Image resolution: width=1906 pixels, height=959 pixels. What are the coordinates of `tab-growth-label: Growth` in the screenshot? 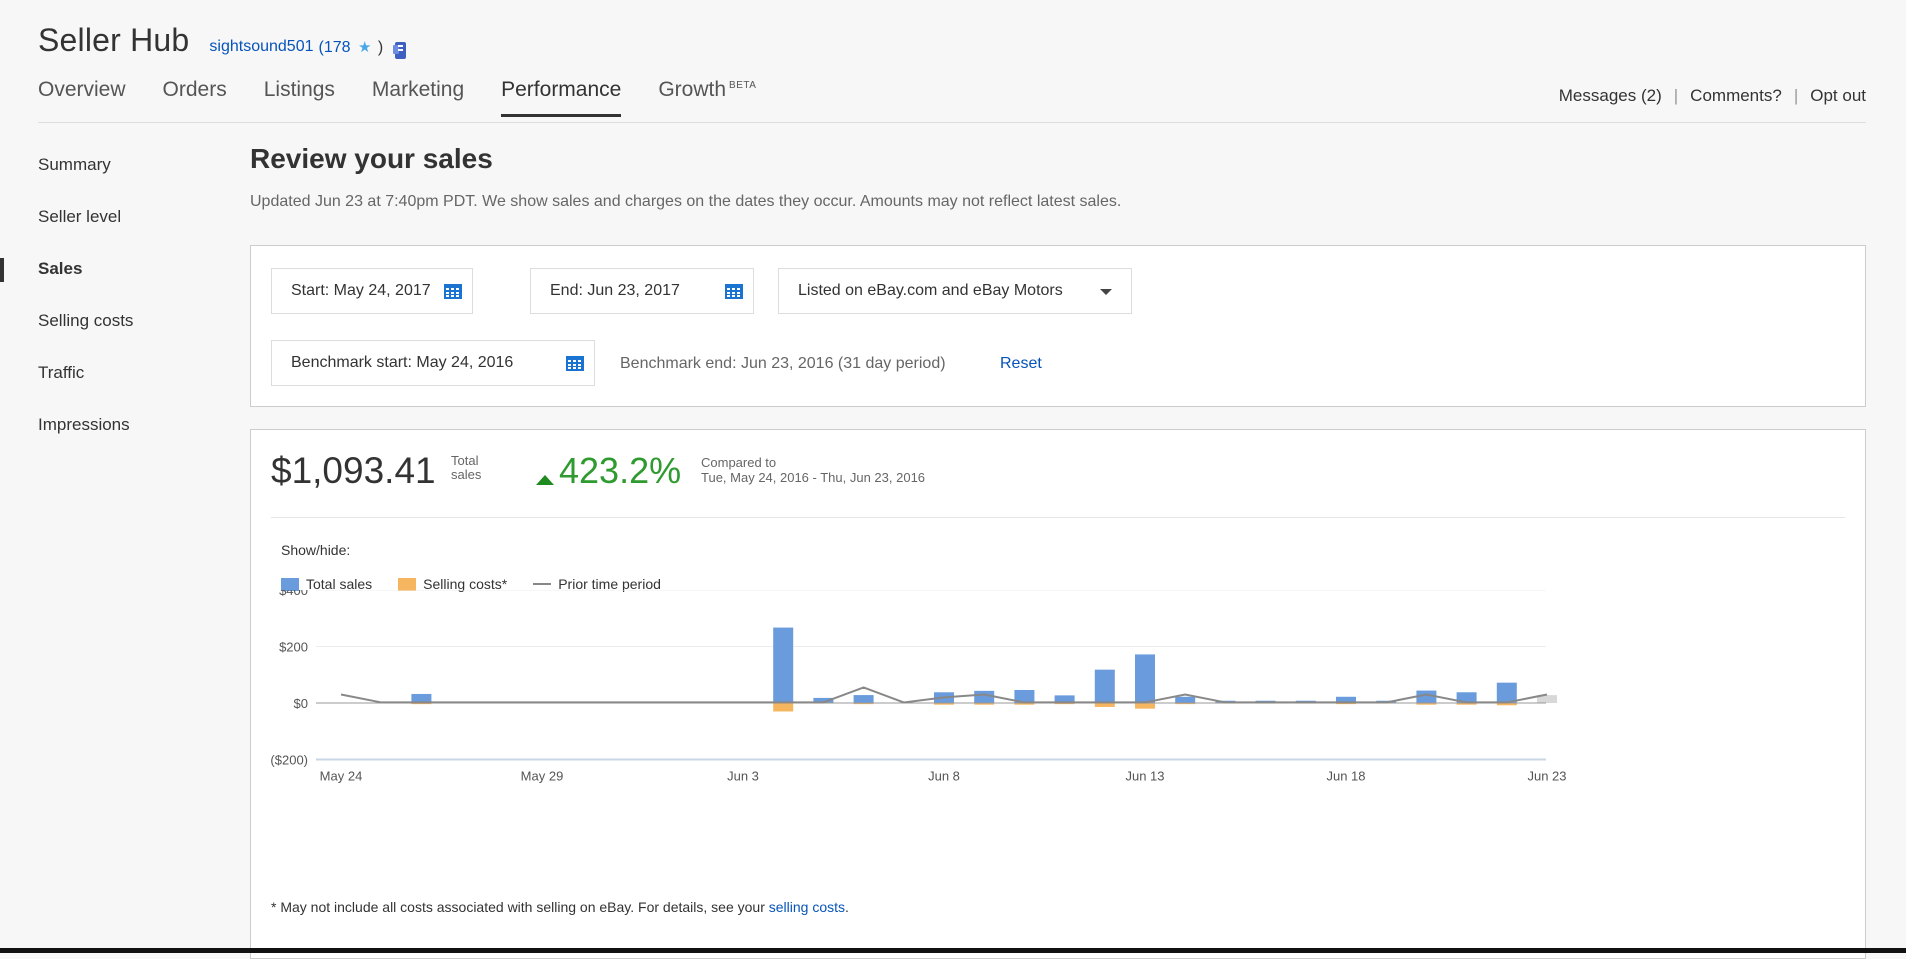 It's located at (692, 89).